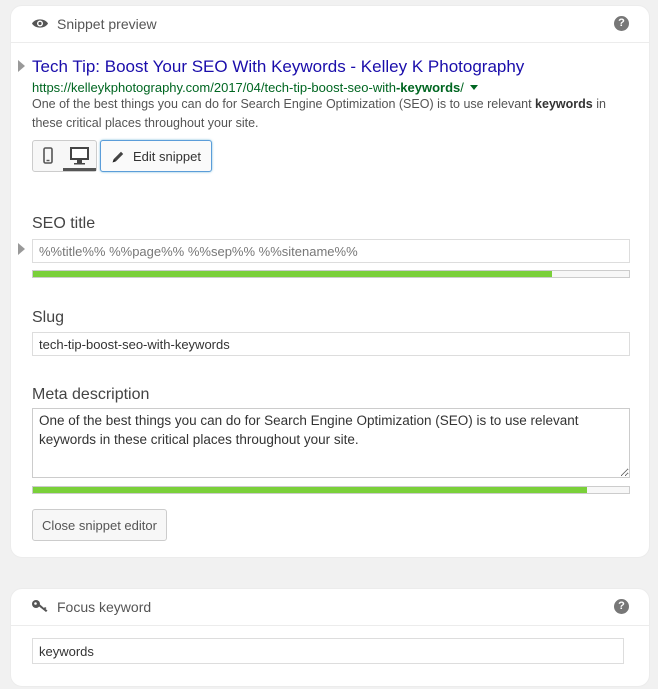  Describe the element at coordinates (167, 156) in the screenshot. I see `edit-snippet-label: Edit snippet` at that location.